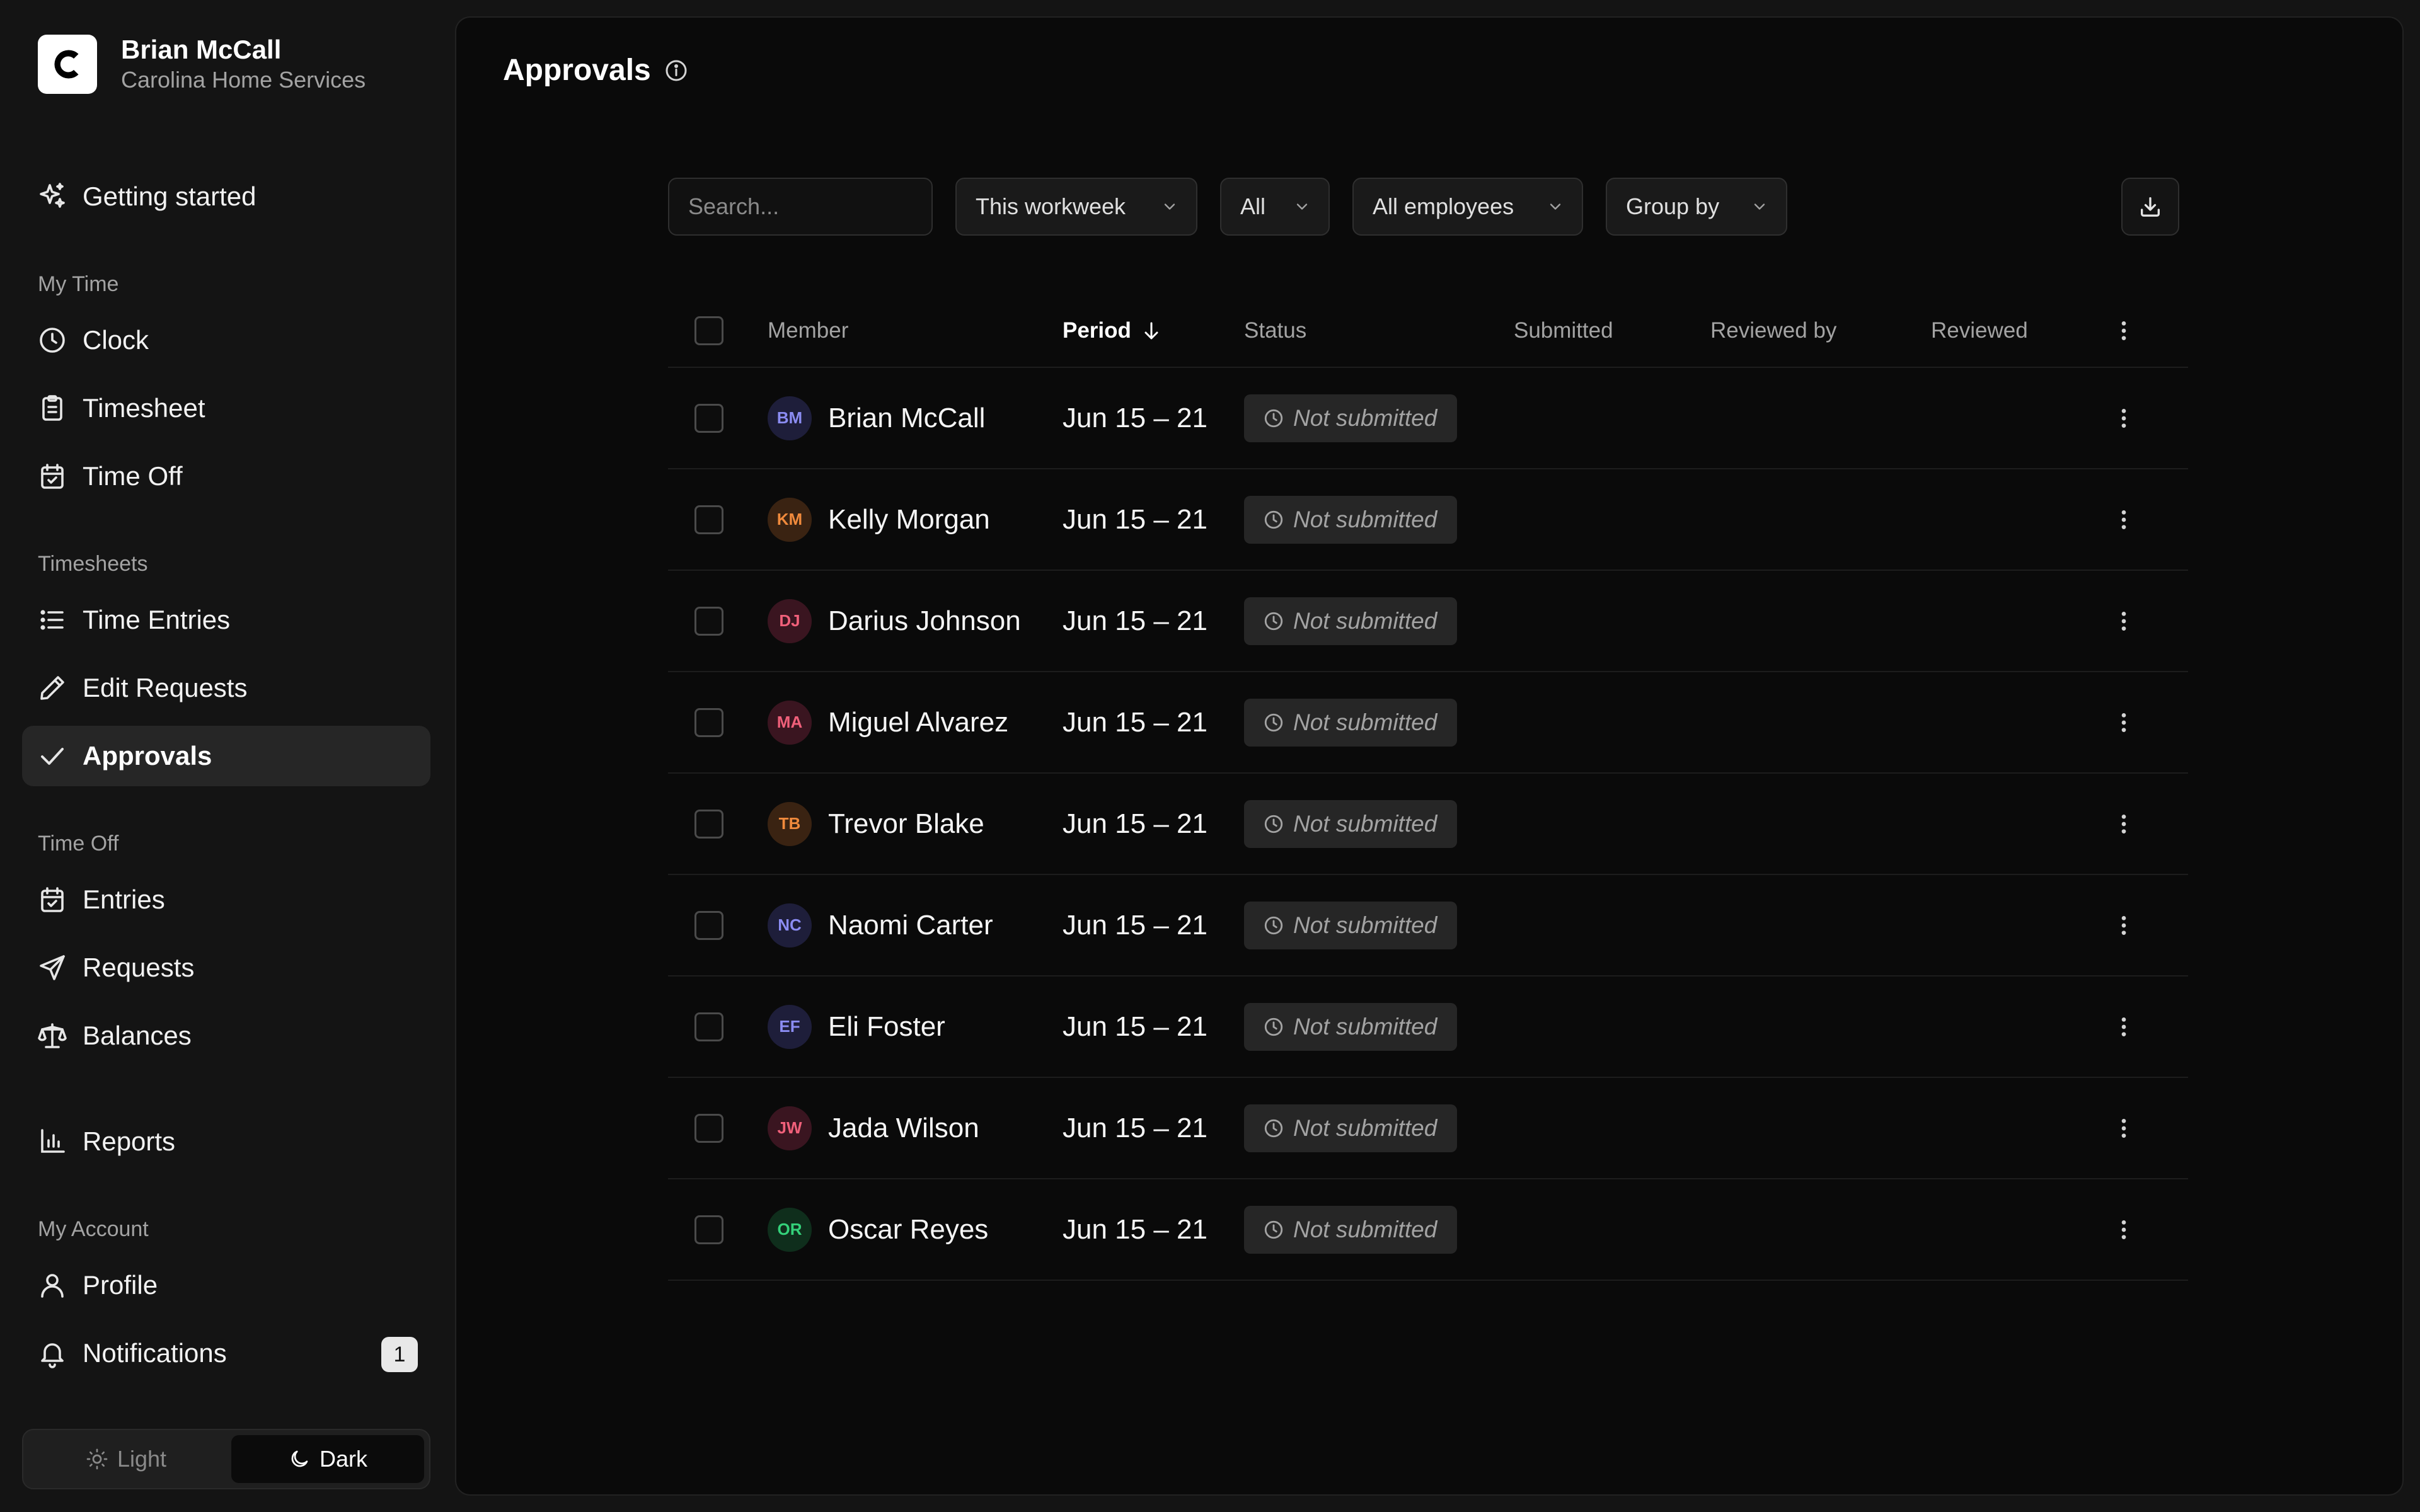 The image size is (2420, 1512). I want to click on column-header-period: Period, so click(1113, 331).